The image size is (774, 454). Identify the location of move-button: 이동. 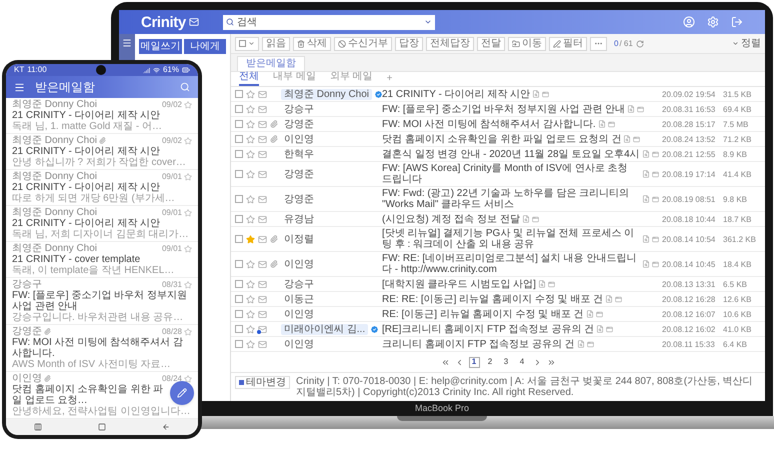
(527, 43).